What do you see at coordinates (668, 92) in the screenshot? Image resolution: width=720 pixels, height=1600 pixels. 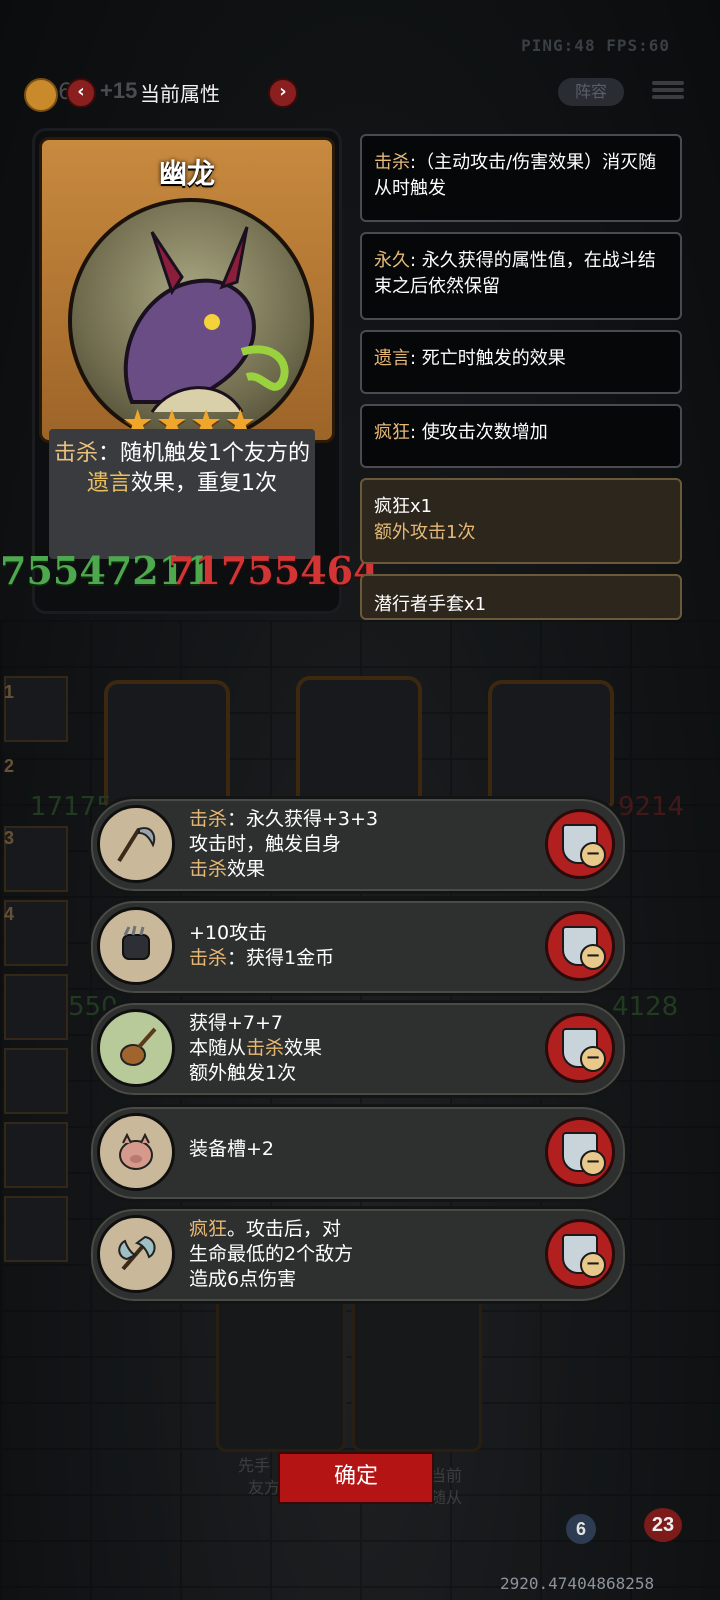 I see `menu-icon` at bounding box center [668, 92].